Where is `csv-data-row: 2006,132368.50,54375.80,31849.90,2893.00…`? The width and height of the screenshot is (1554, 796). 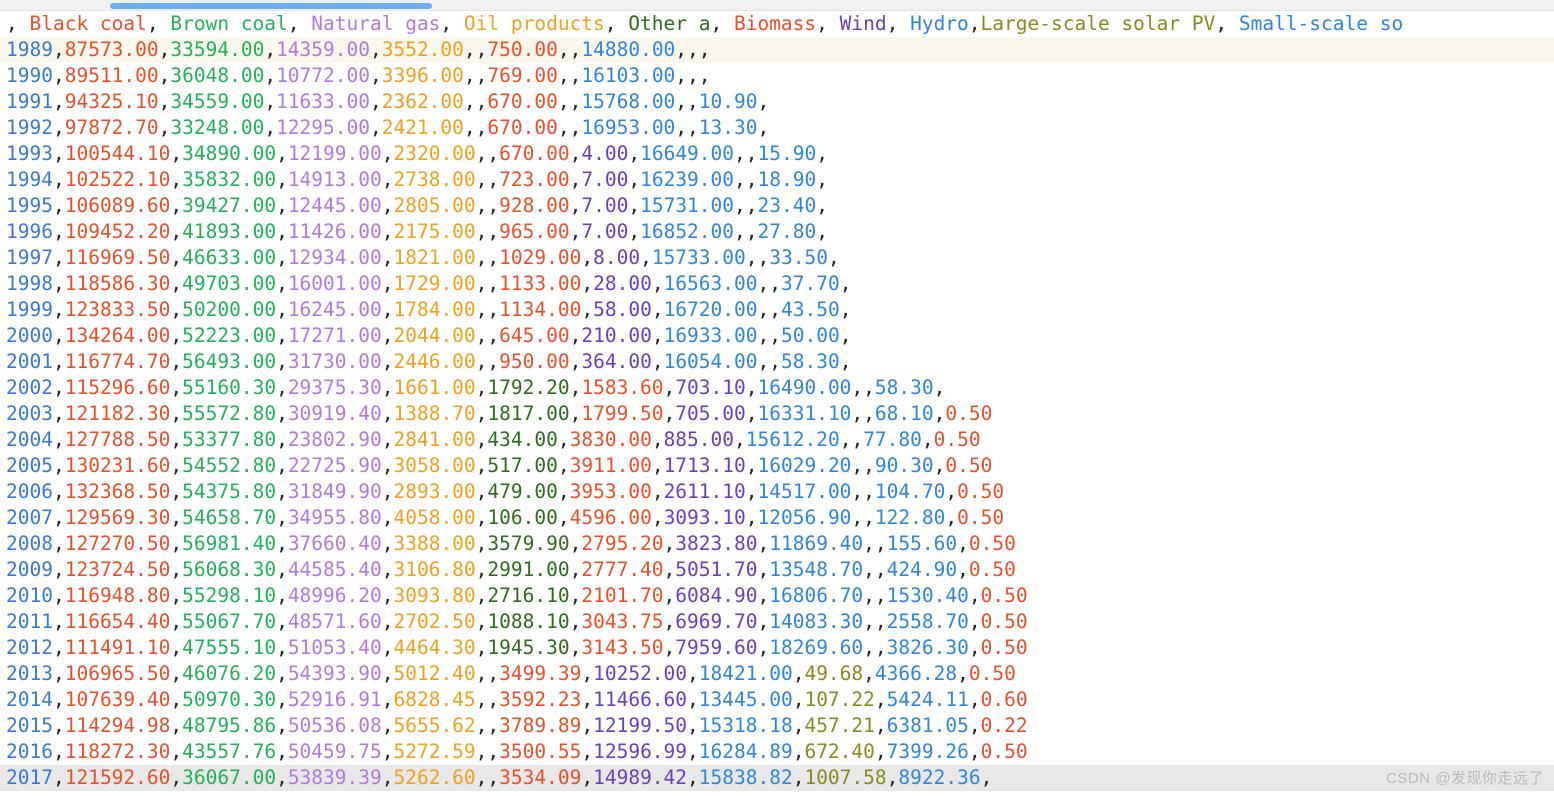 csv-data-row: 2006,132368.50,54375.80,31849.90,2893.00… is located at coordinates (777, 492).